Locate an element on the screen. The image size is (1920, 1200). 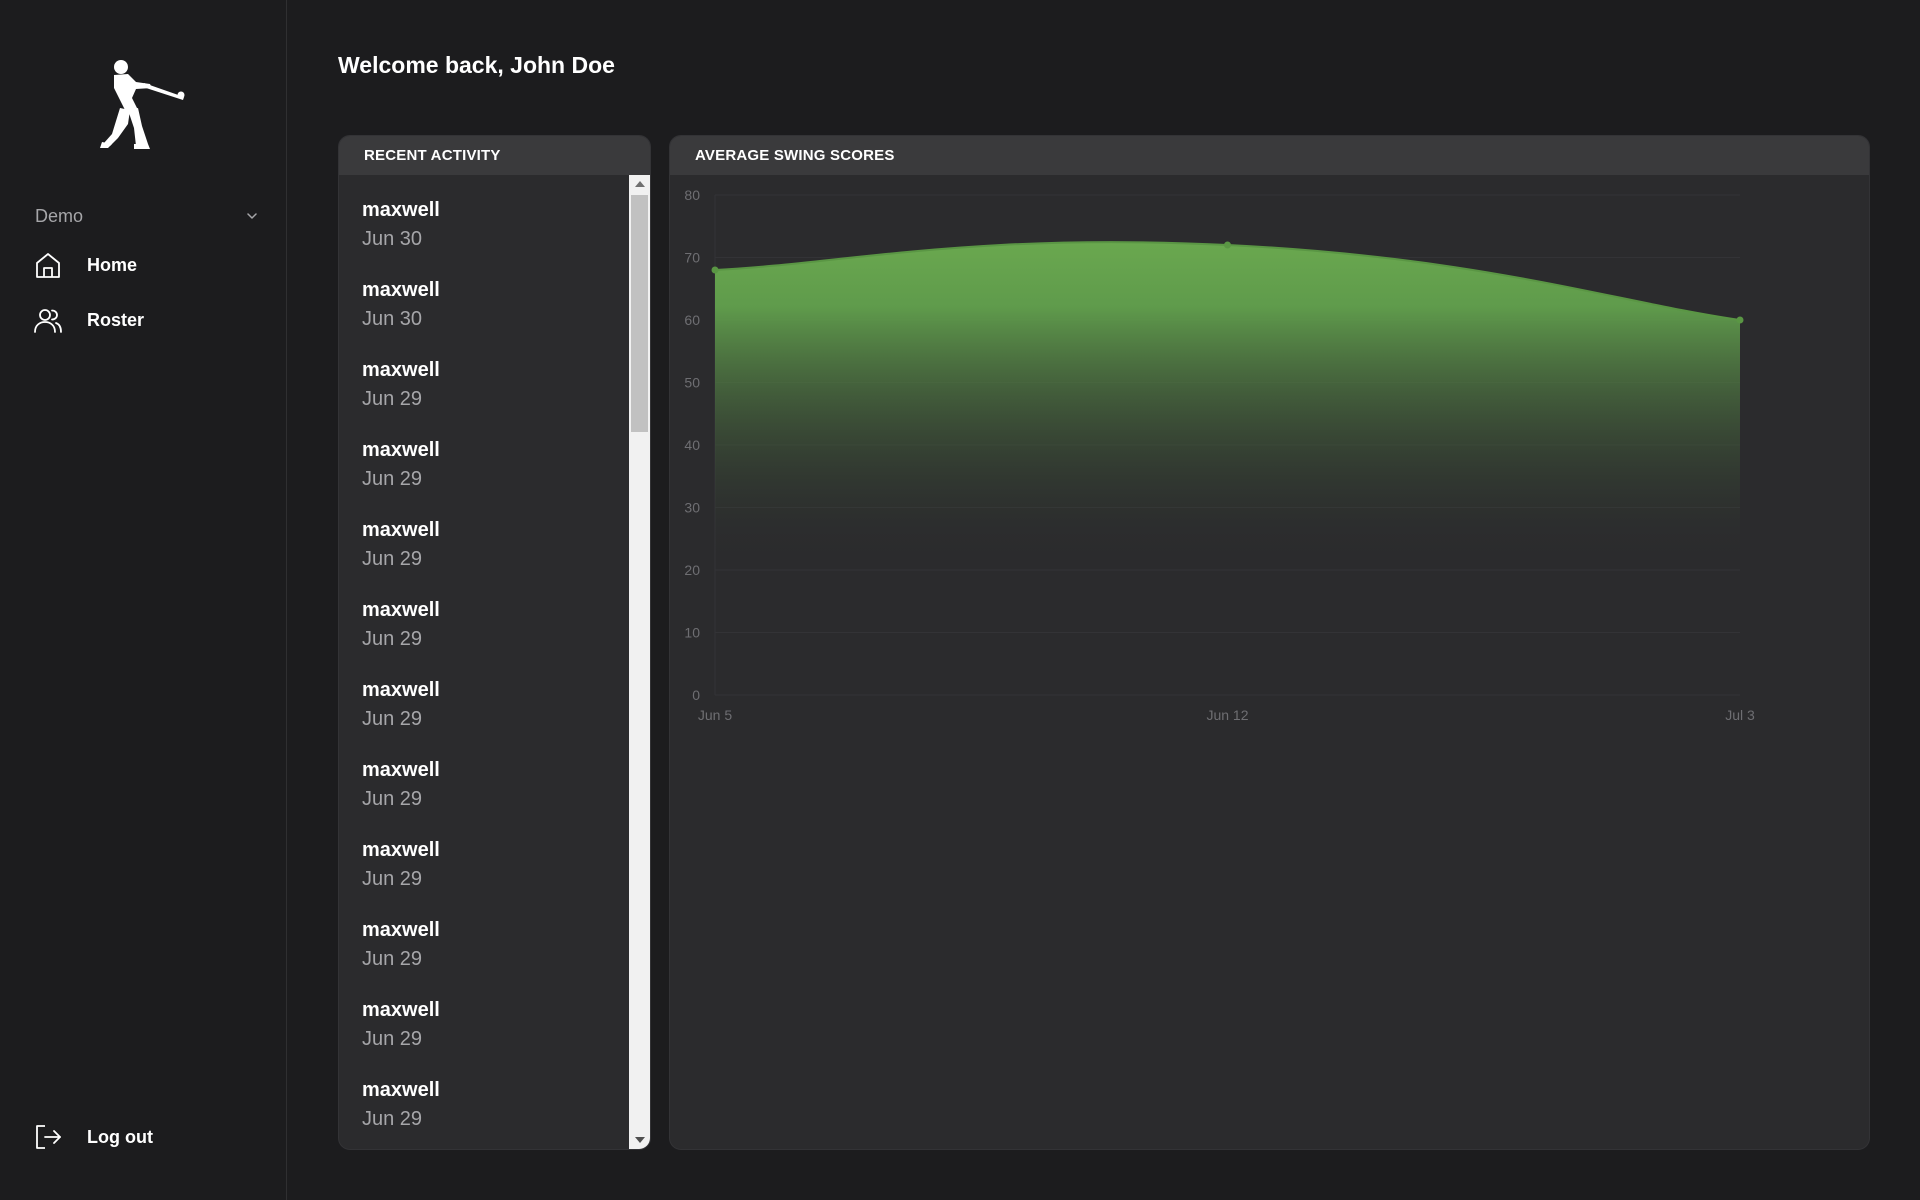
logout-button: Log out is located at coordinates (93, 1137).